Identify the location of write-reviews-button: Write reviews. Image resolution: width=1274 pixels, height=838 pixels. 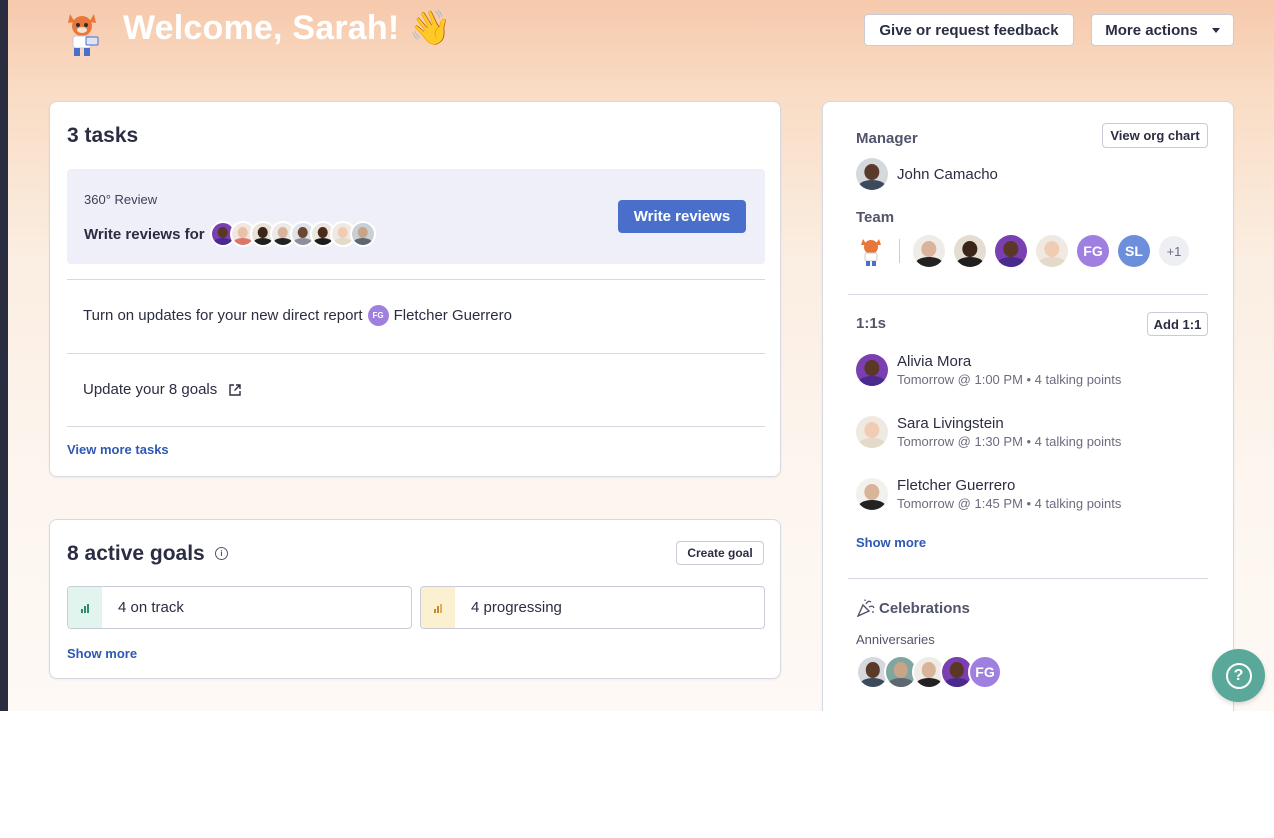
(682, 216).